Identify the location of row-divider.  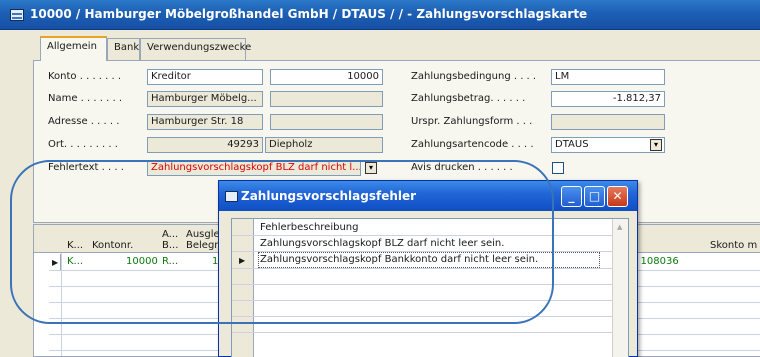
(422, 332).